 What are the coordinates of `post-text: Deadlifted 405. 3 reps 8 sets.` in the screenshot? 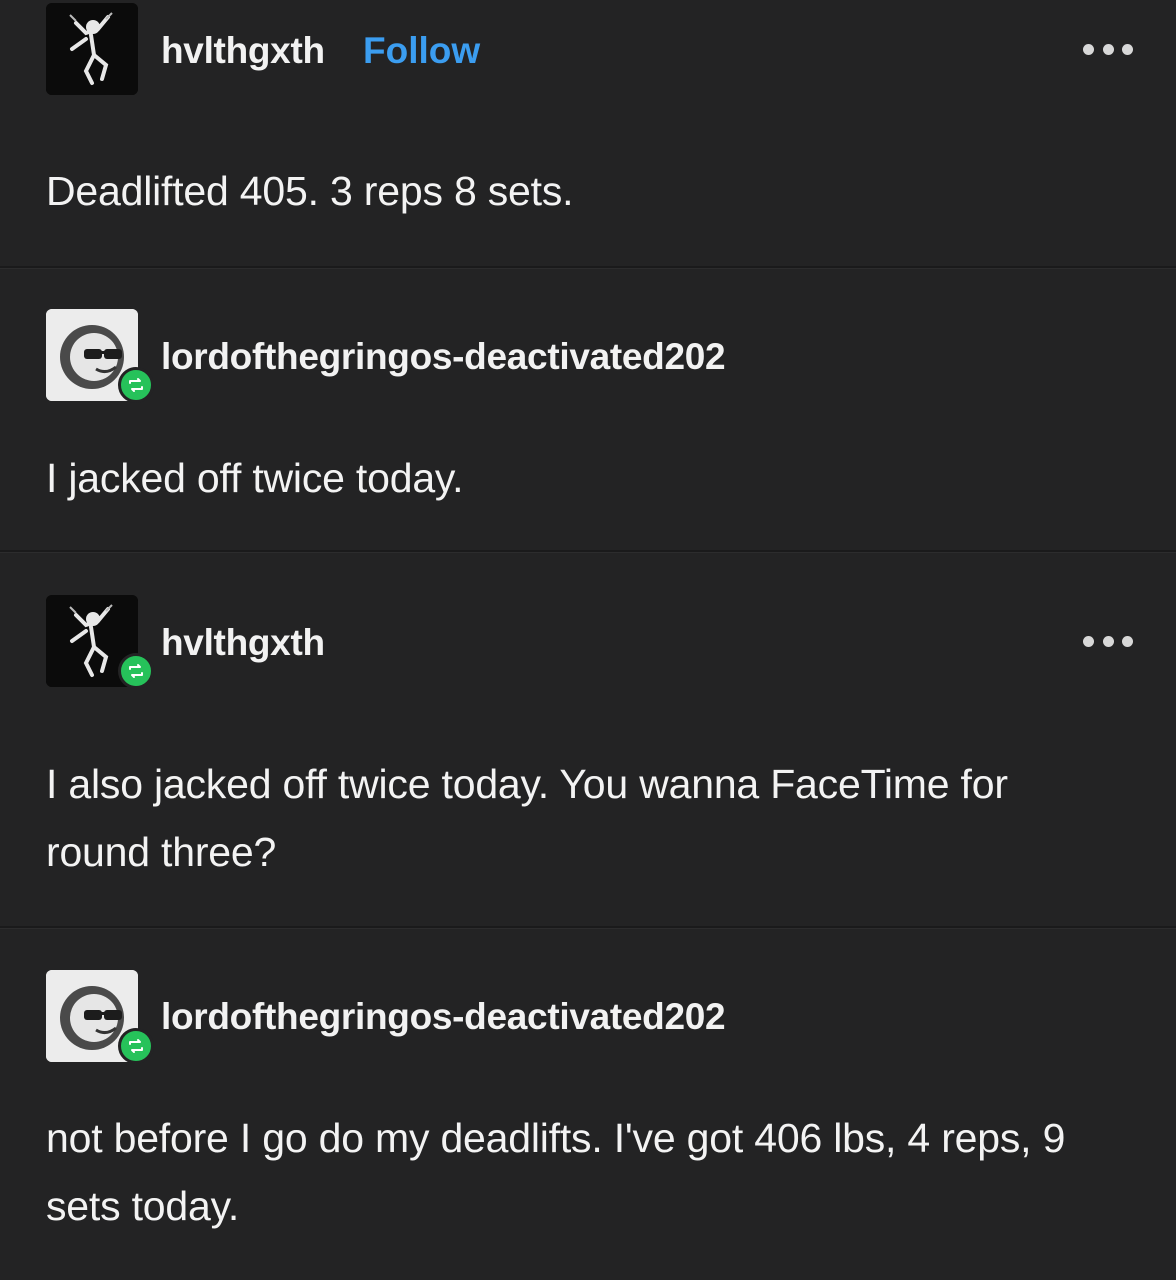 It's located at (310, 191).